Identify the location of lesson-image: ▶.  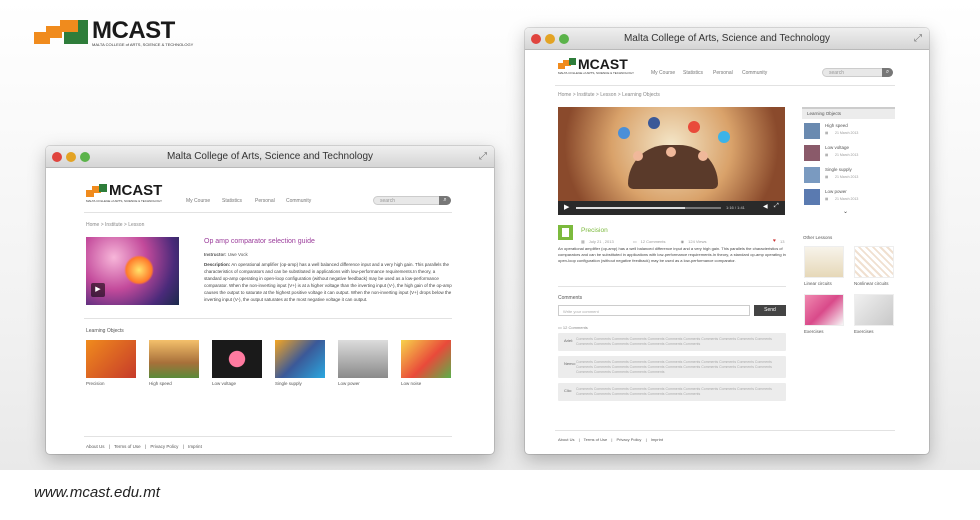
(132, 271).